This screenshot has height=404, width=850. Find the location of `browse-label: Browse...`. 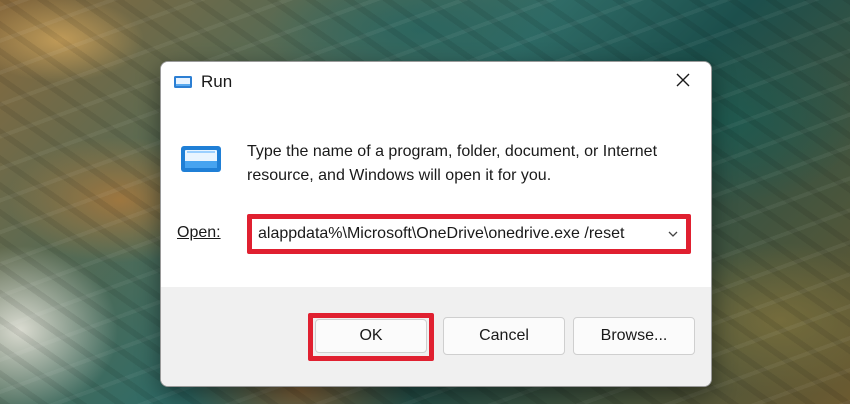

browse-label: Browse... is located at coordinates (634, 335).